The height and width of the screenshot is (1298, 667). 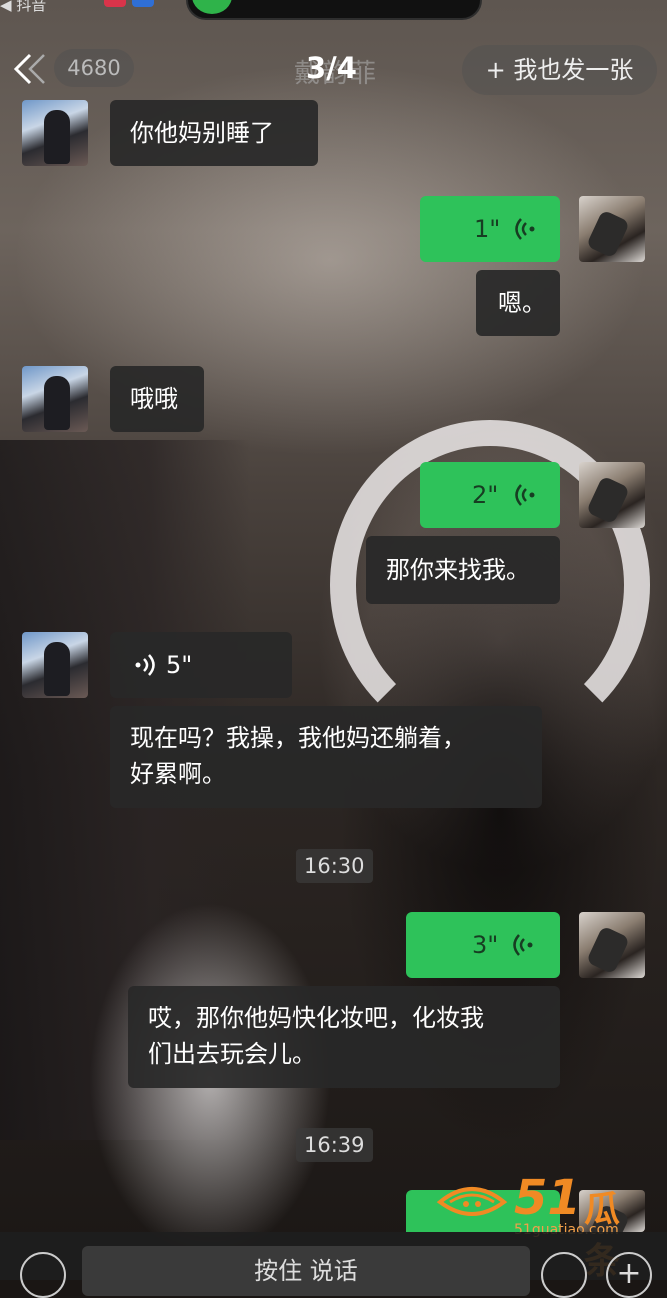 I want to click on timestamp: 16:30, so click(x=334, y=866).